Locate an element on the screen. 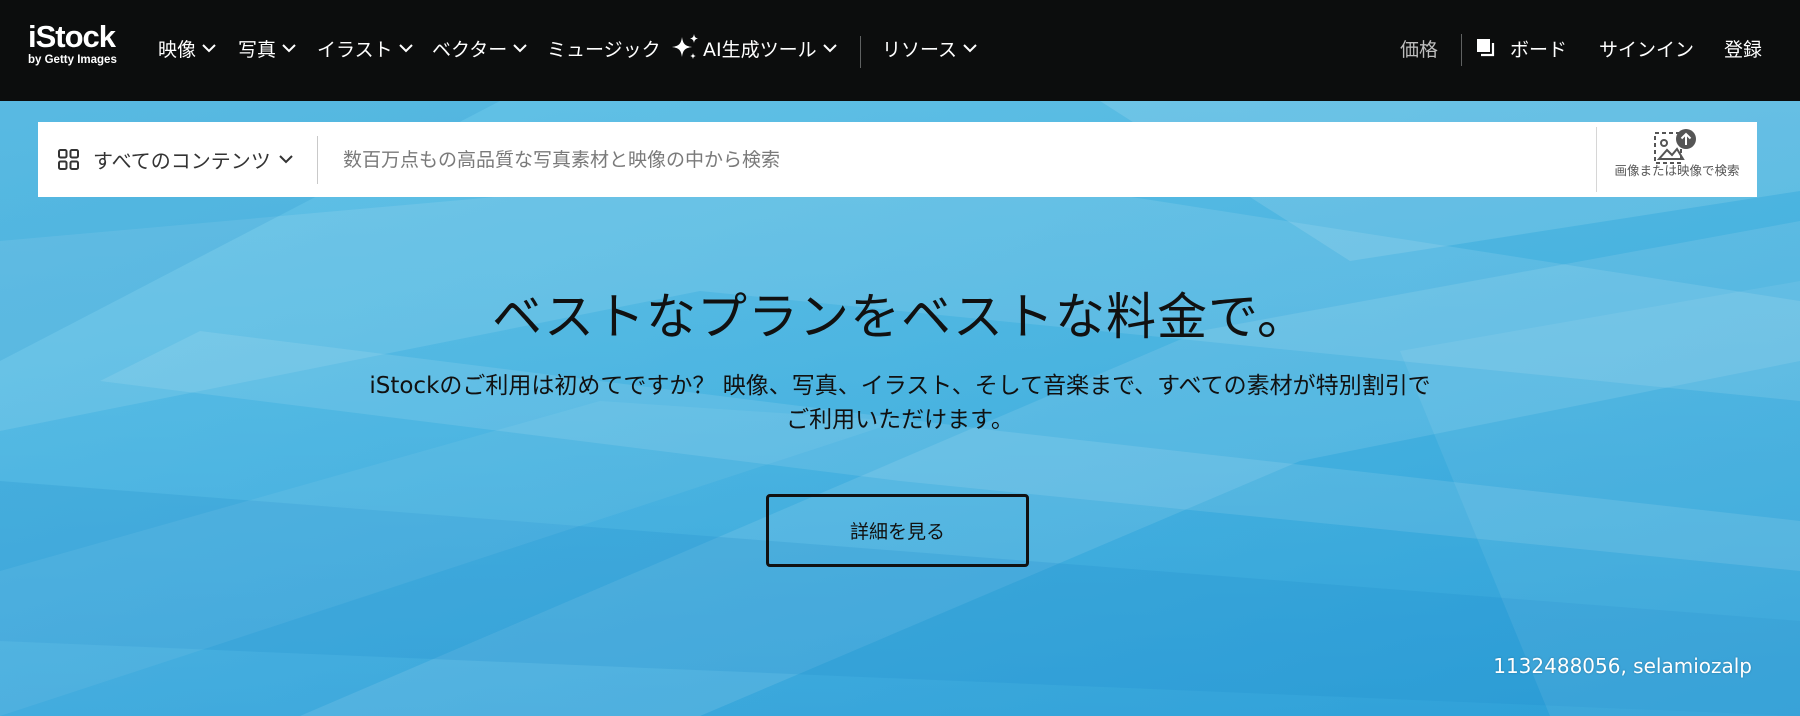 This screenshot has height=716, width=1800. nav-item-label: 写真 is located at coordinates (257, 49).